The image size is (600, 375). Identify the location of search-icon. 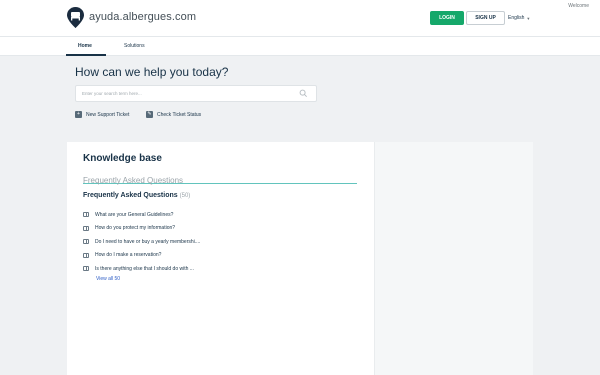
(303, 93).